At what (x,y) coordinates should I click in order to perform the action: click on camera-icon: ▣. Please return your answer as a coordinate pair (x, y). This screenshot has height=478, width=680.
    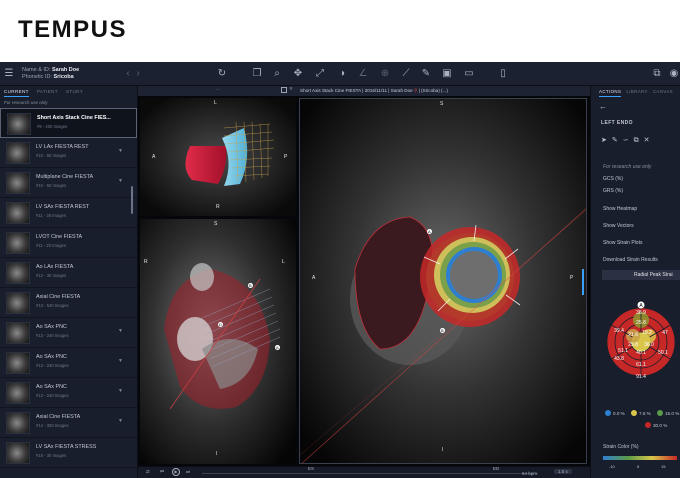
    Looking at the image, I should click on (447, 74).